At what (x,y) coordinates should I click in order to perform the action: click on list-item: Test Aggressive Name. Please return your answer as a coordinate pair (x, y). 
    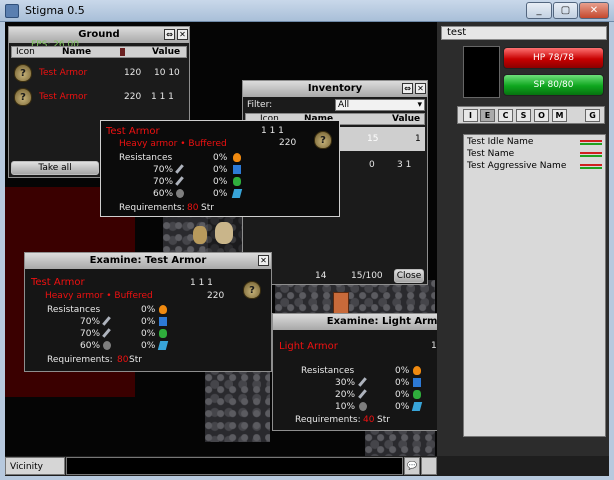
    Looking at the image, I should click on (516, 166).